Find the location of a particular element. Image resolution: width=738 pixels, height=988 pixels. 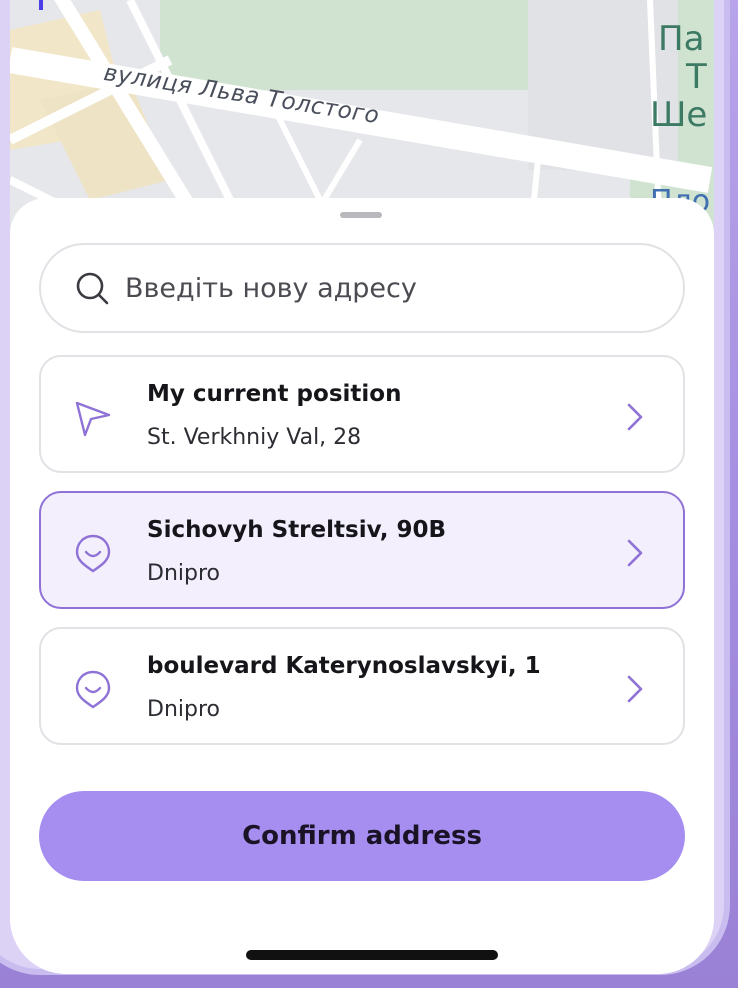

location-card-katerynoslavskyi: boulevard Katerynoslavskyi, 1 Dnipro is located at coordinates (362, 686).